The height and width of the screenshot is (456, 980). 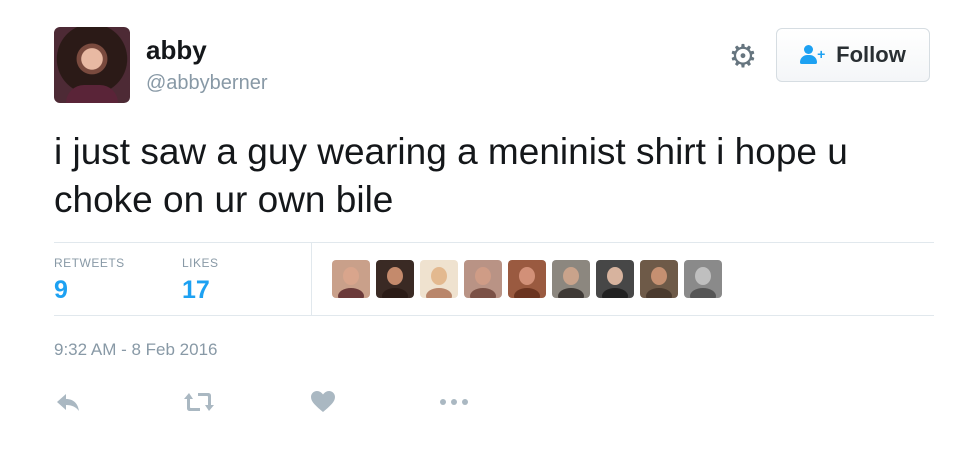 What do you see at coordinates (199, 402) in the screenshot?
I see `retweet-icon` at bounding box center [199, 402].